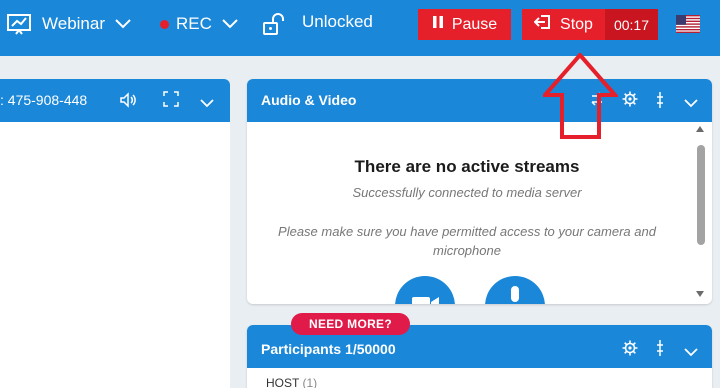 This screenshot has width=720, height=388. What do you see at coordinates (328, 349) in the screenshot?
I see `participants-title: Participants 1/50000` at bounding box center [328, 349].